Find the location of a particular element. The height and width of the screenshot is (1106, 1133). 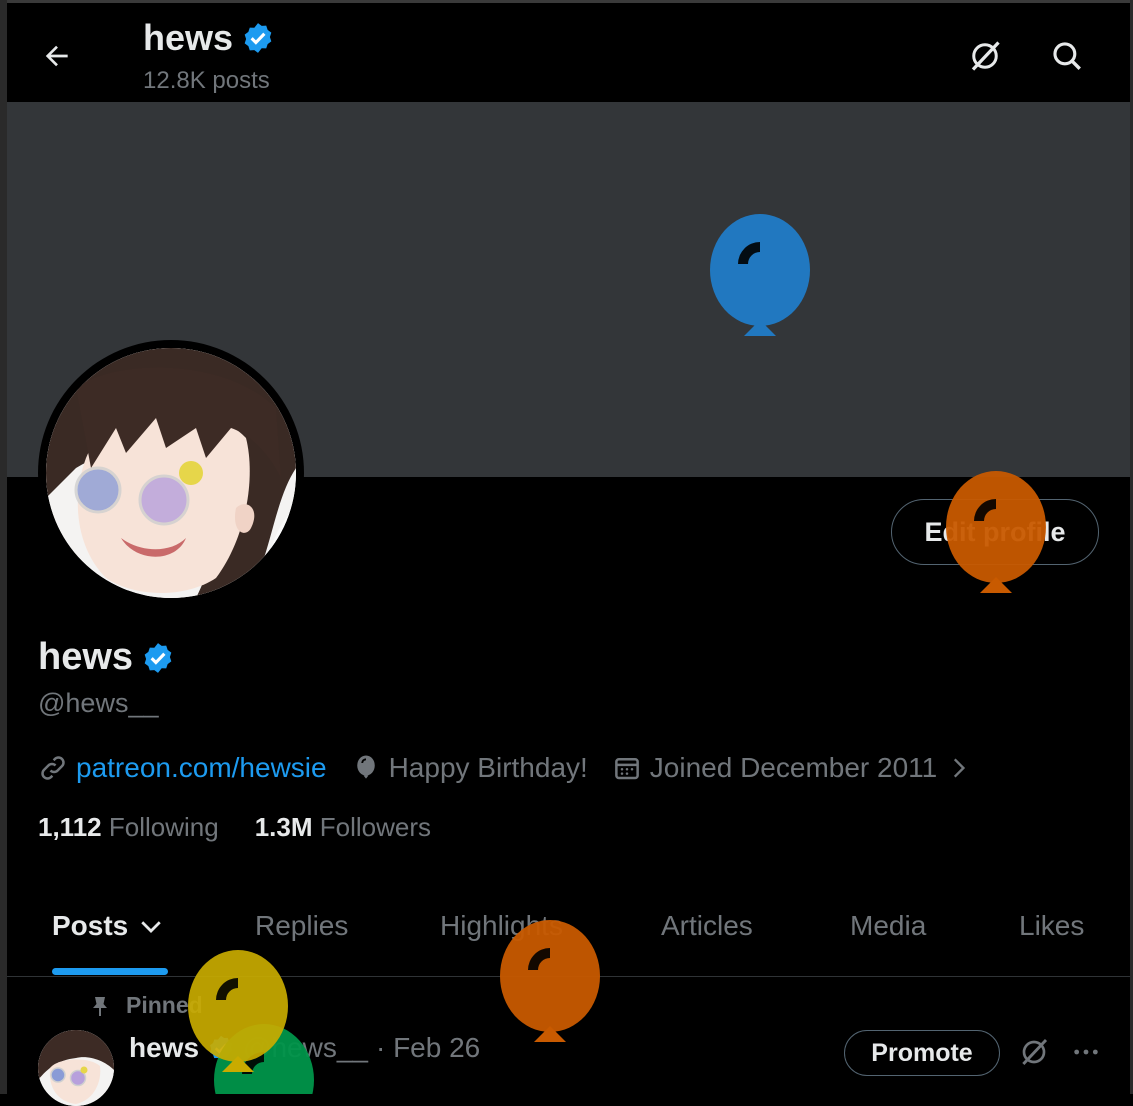

calendar-icon is located at coordinates (626, 769).